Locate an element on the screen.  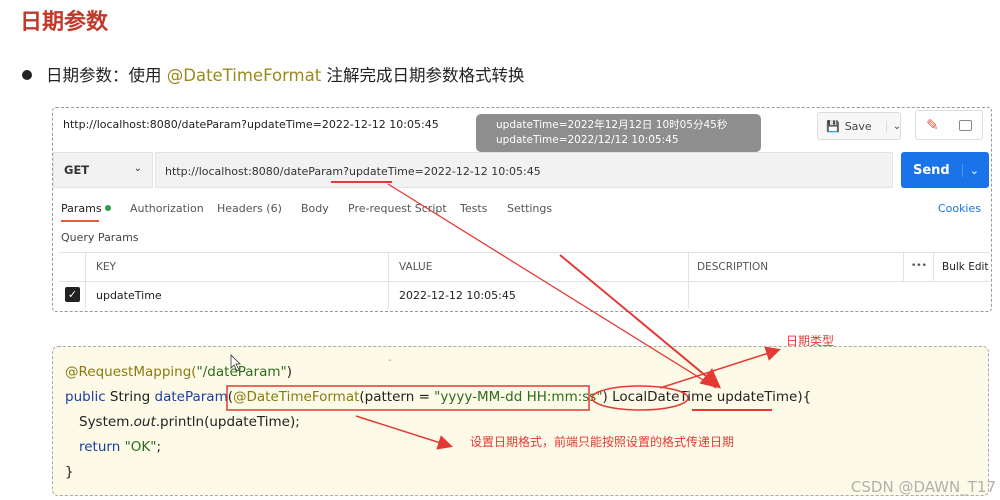
active-dot-icon is located at coordinates (107, 208).